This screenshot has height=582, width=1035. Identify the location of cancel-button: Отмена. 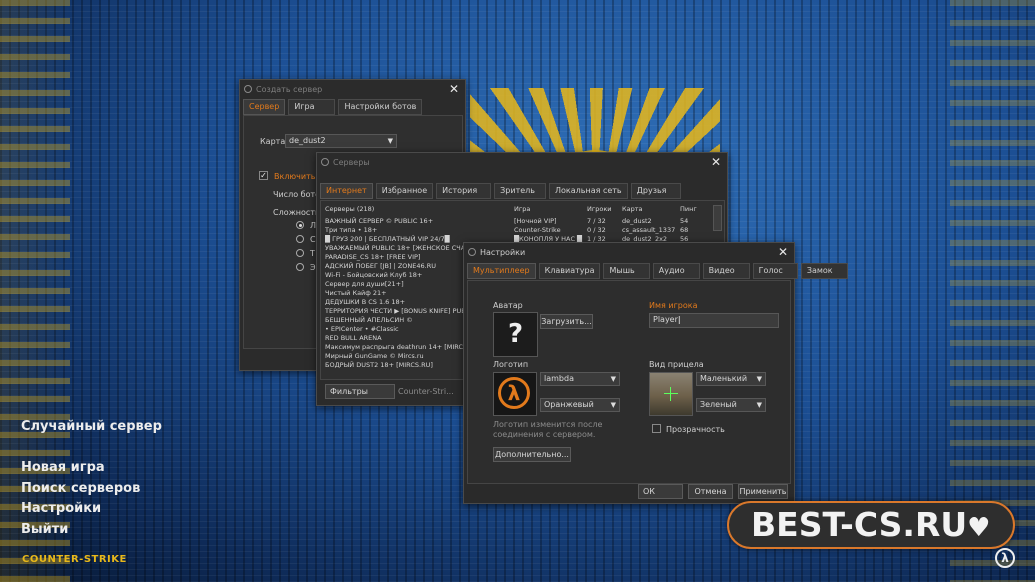
(710, 491).